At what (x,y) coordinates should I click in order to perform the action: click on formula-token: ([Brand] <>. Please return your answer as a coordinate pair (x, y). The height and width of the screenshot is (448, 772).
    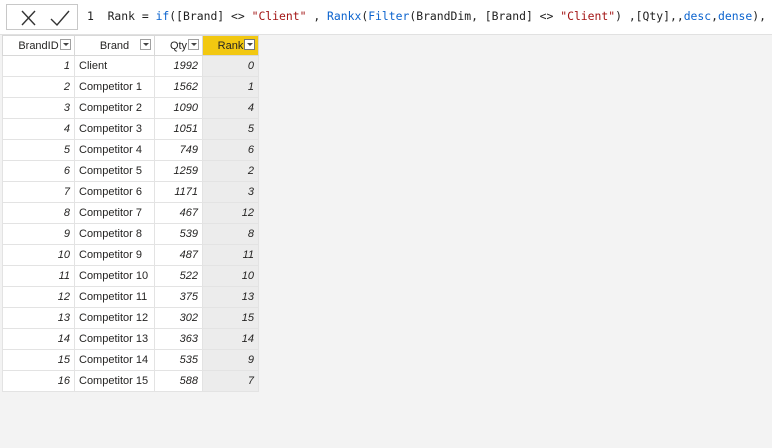
    Looking at the image, I should click on (210, 16).